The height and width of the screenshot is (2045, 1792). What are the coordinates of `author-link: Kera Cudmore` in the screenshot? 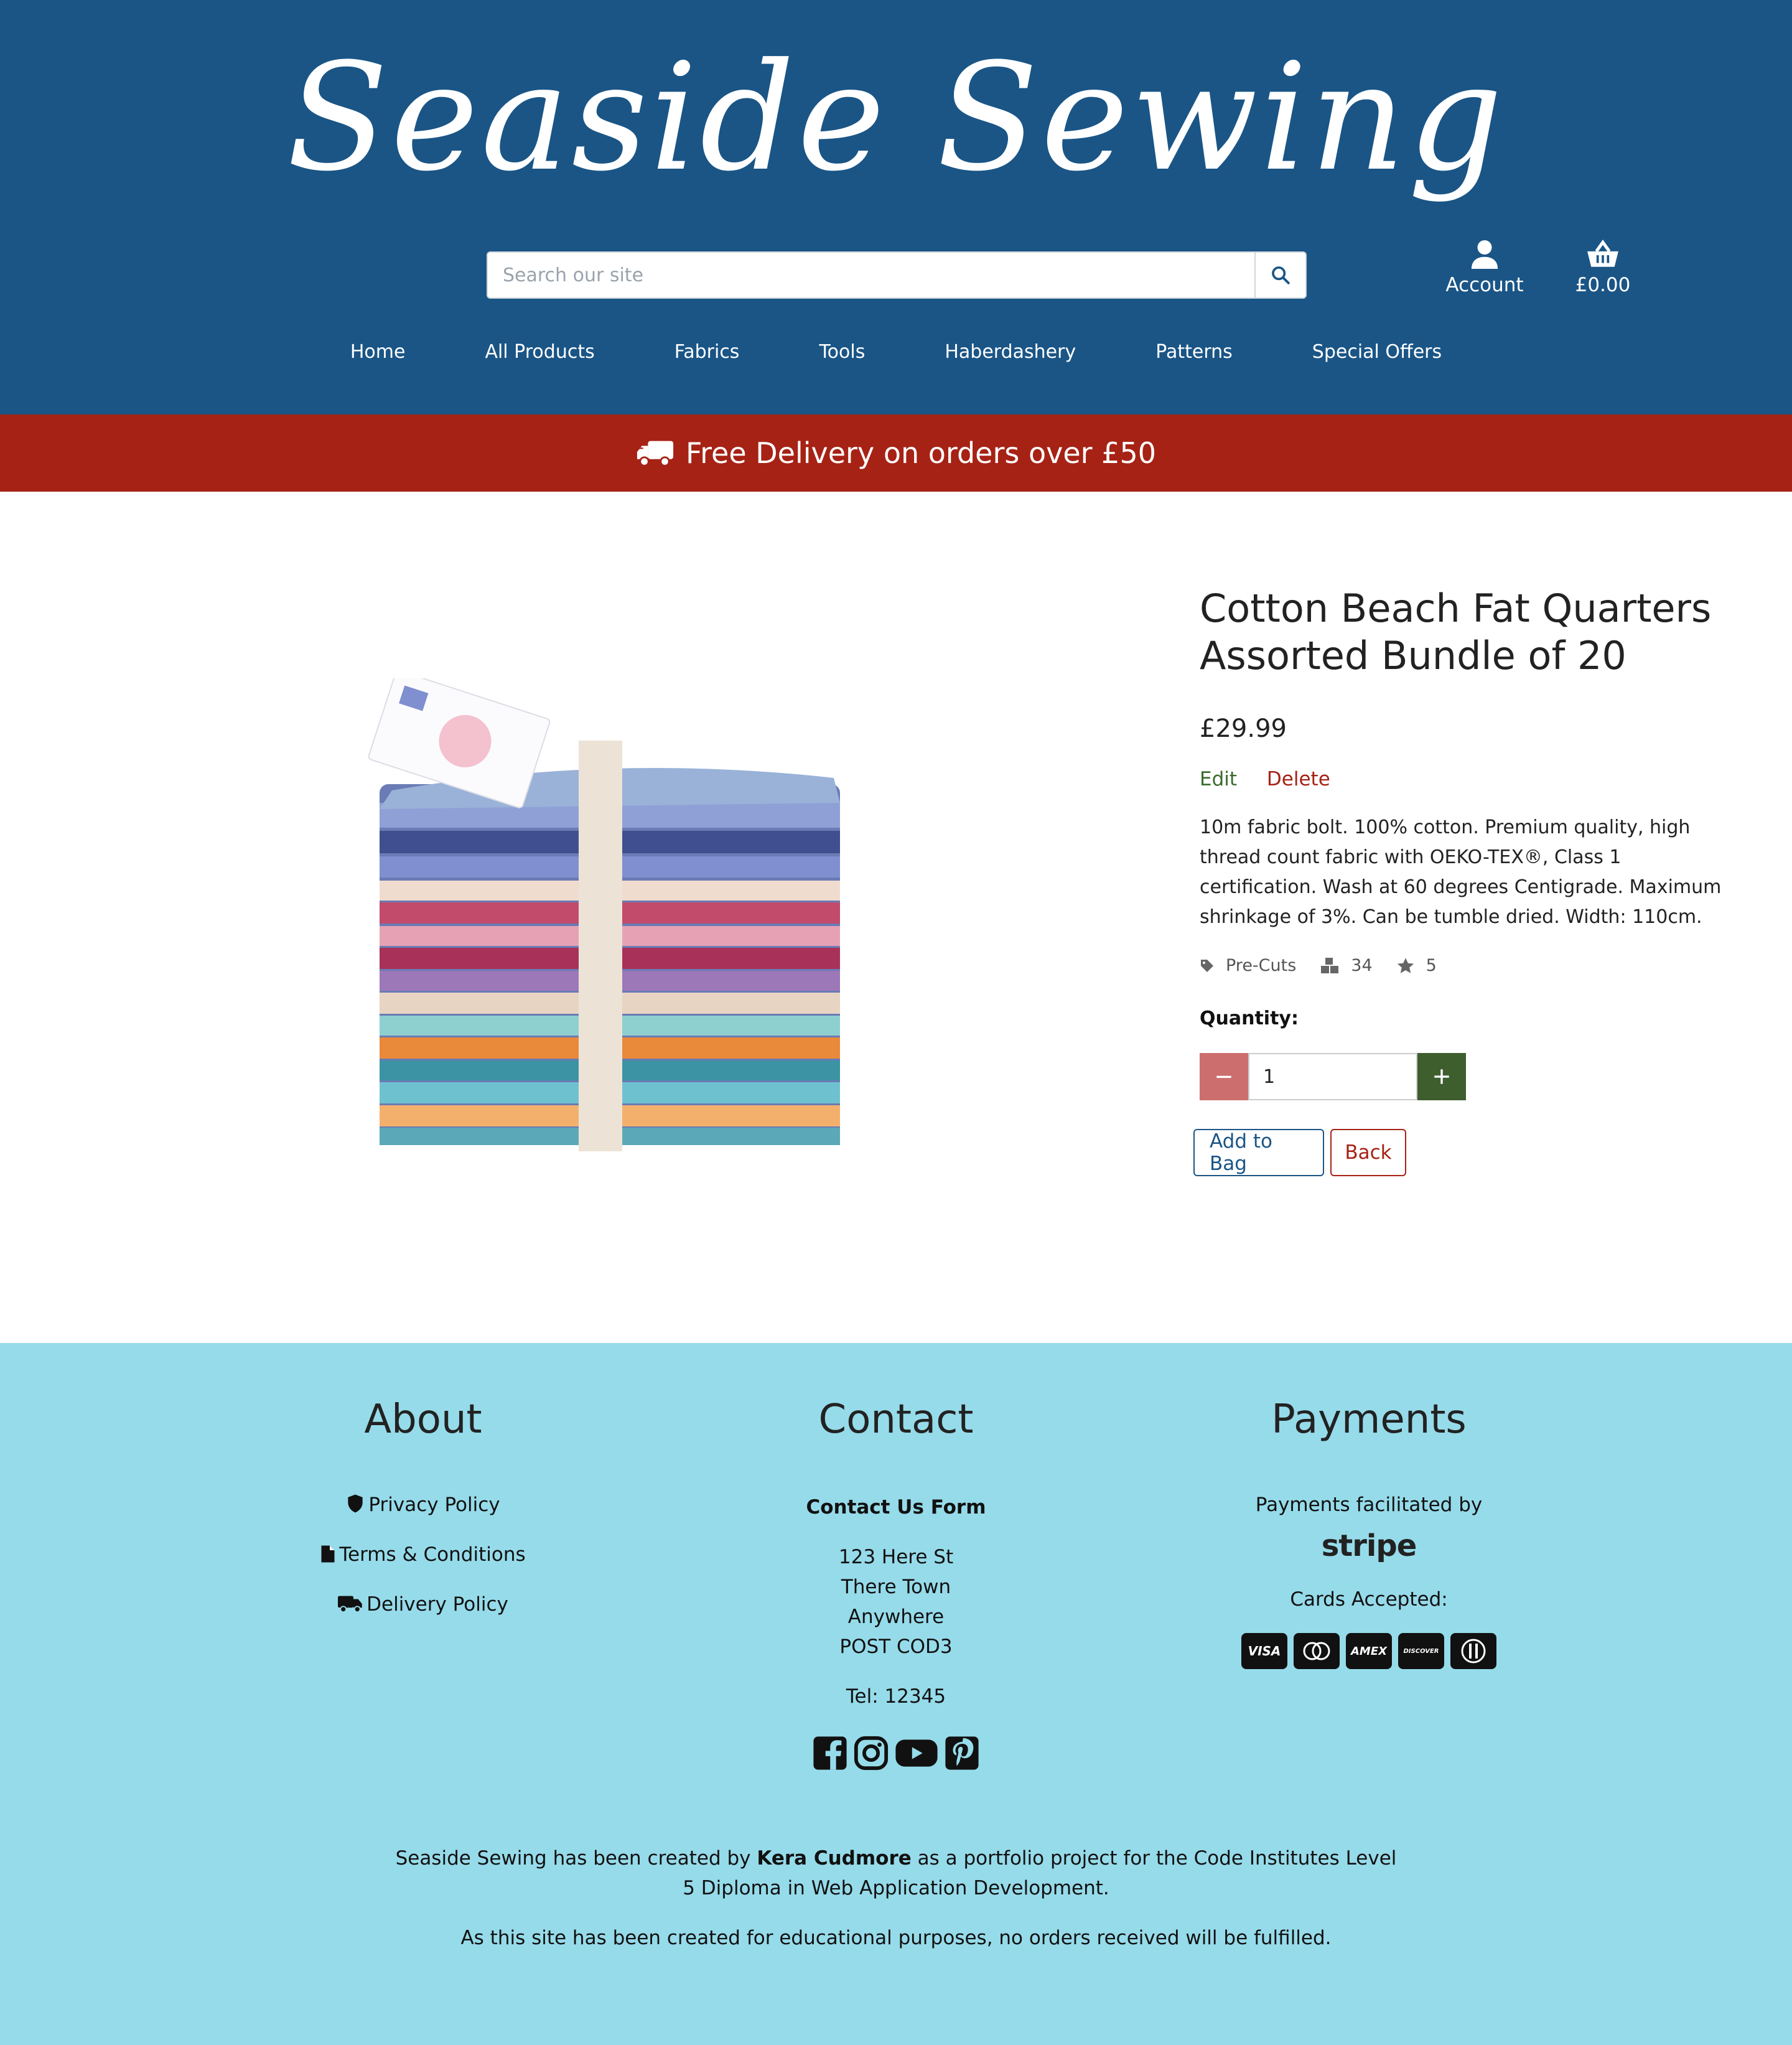 It's located at (834, 1859).